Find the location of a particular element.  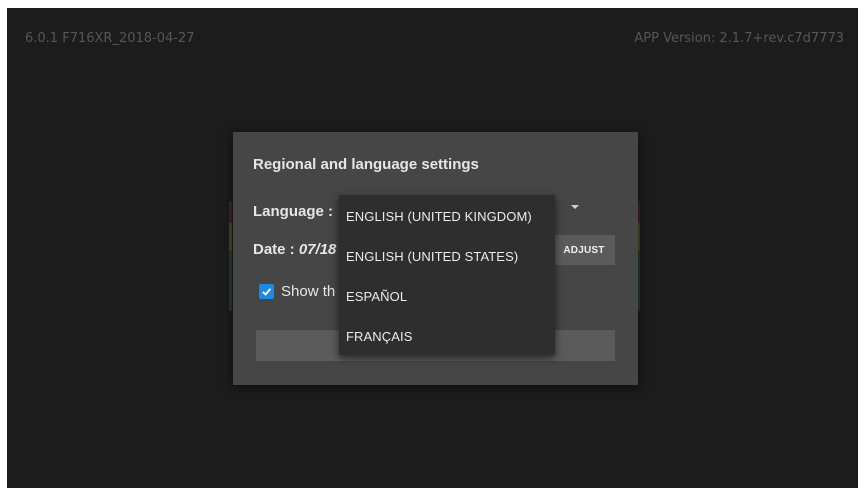

show-checkbox is located at coordinates (266, 291).